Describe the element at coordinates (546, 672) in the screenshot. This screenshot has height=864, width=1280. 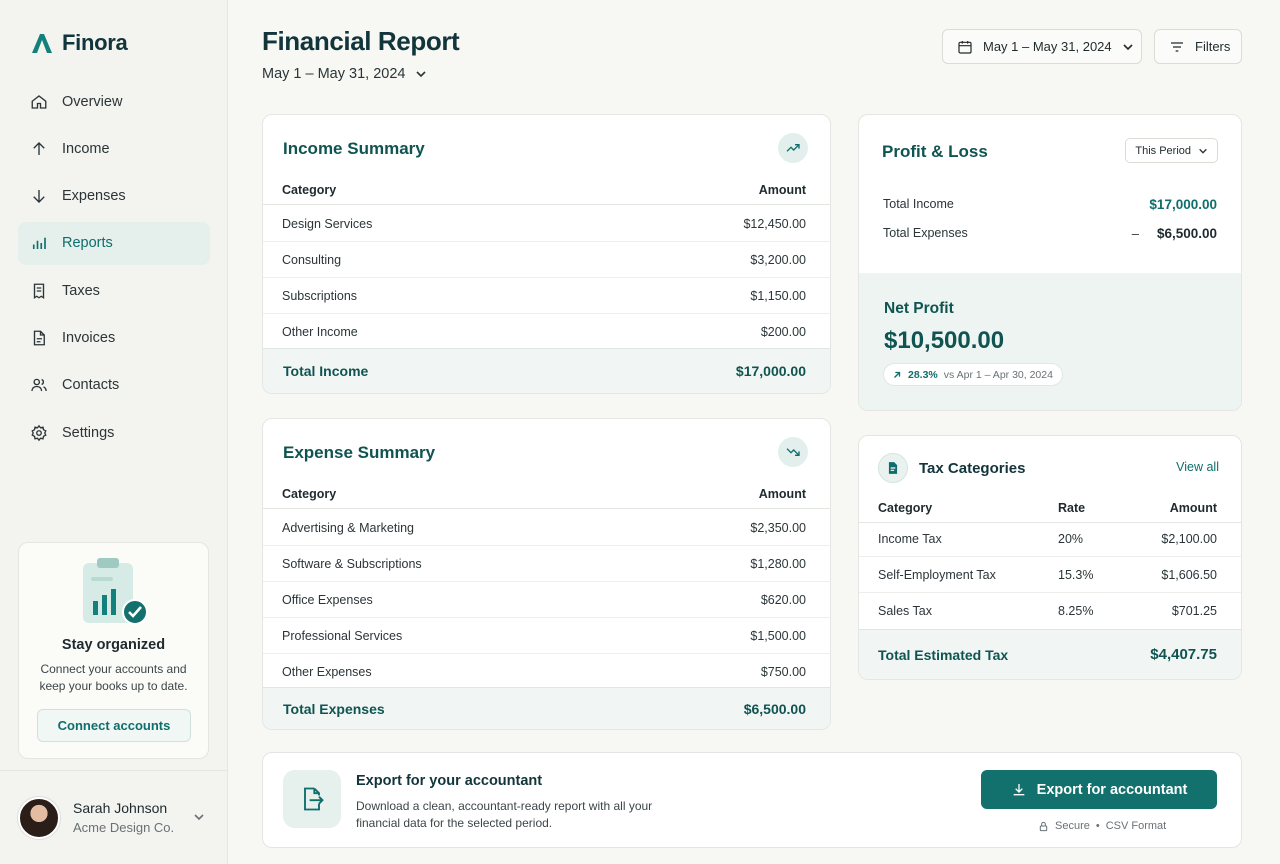
I see `table-row: Other Expenses $750.00` at that location.